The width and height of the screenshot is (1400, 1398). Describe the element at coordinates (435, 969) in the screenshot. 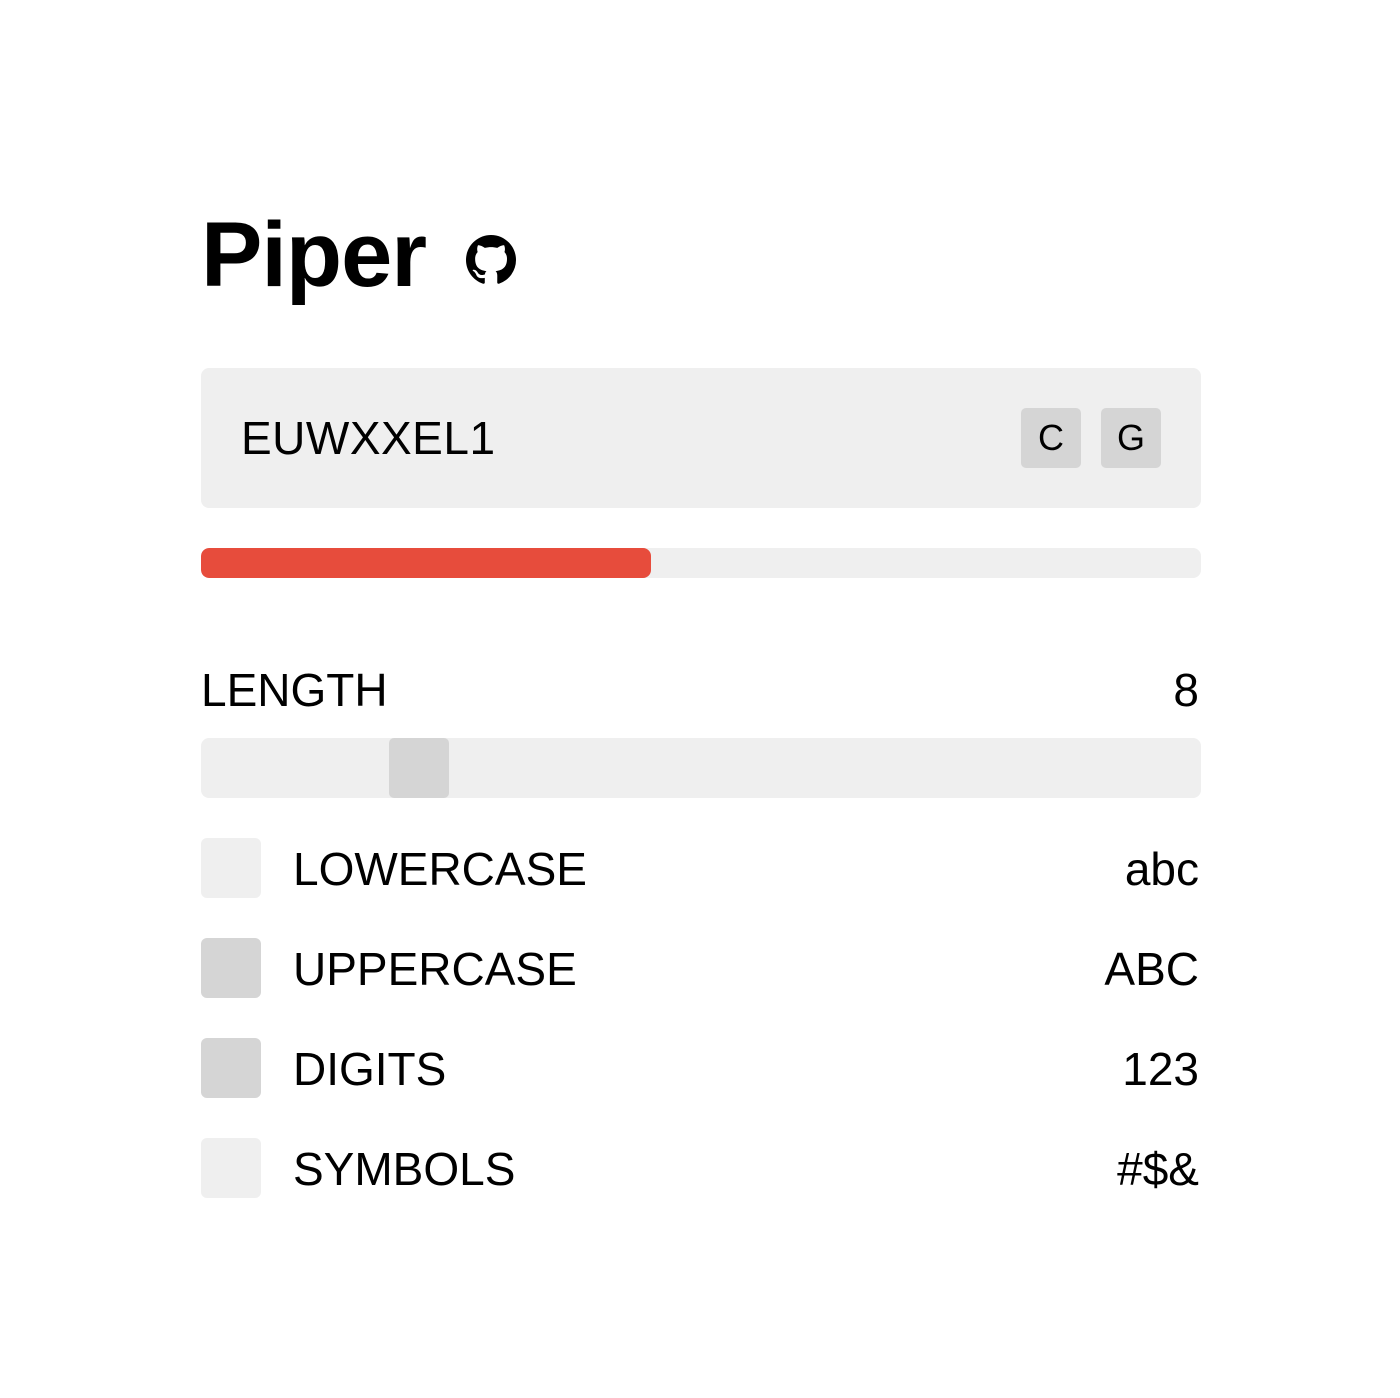

I see `uppercase-label: UPPERCASE` at that location.